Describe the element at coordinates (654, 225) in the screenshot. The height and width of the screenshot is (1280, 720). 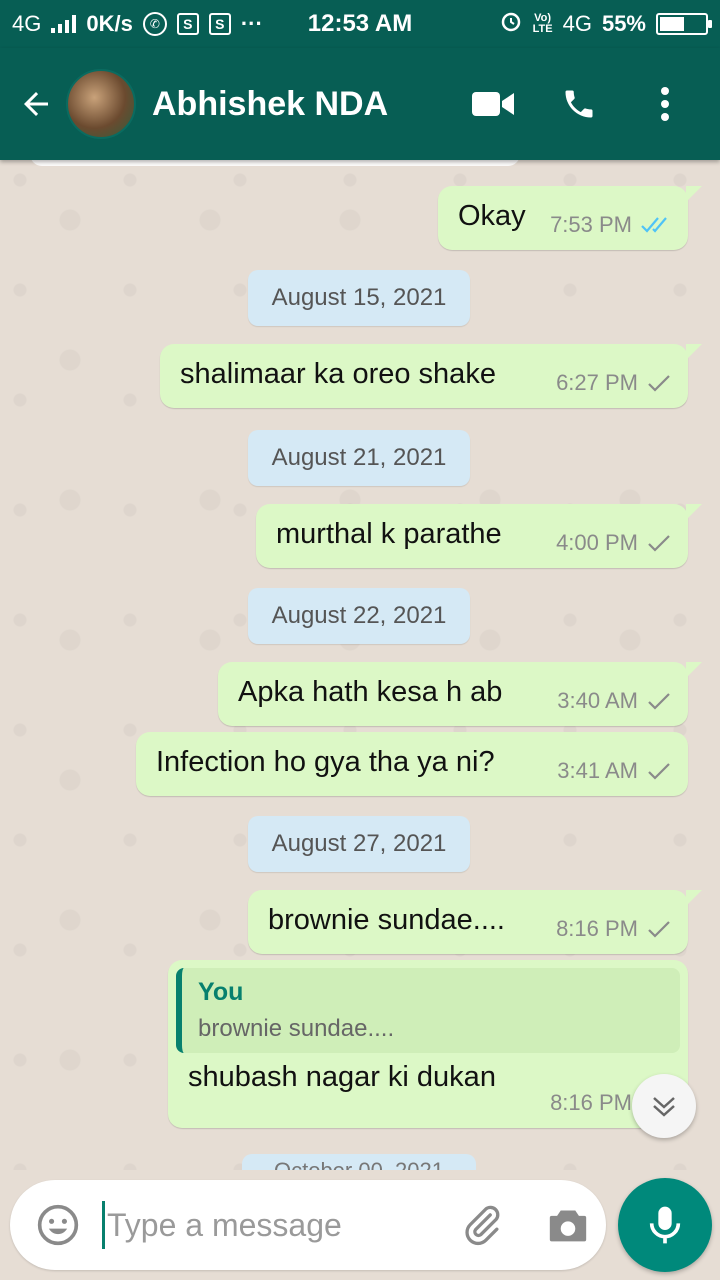
I see `double-tick-read-icon` at that location.